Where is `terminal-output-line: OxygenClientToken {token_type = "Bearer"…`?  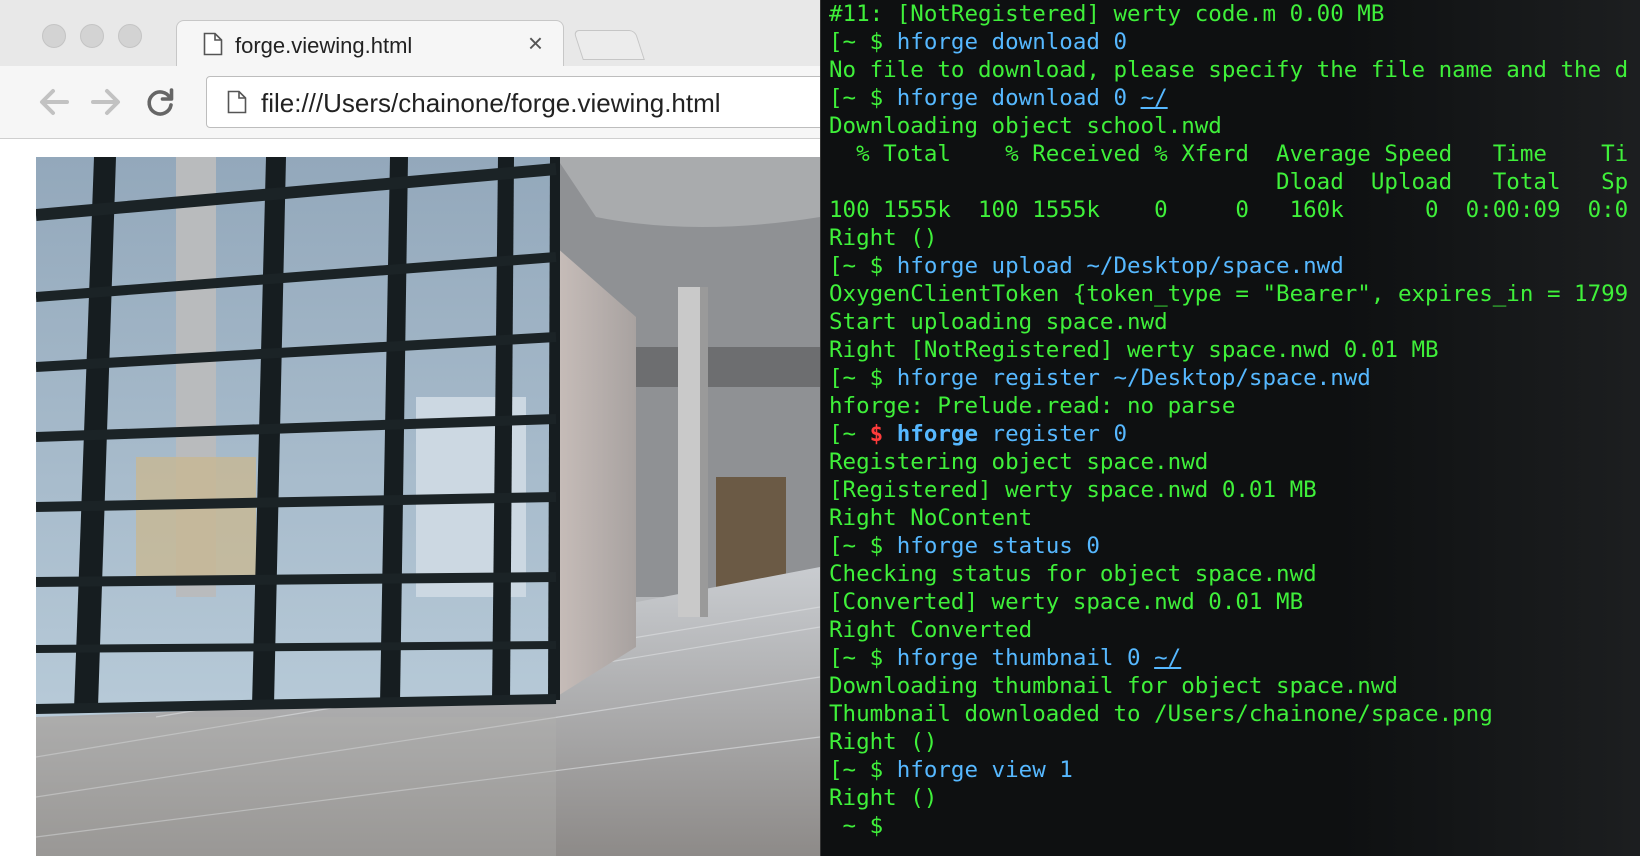 terminal-output-line: OxygenClientToken {token_type = "Bearer"… is located at coordinates (1234, 294).